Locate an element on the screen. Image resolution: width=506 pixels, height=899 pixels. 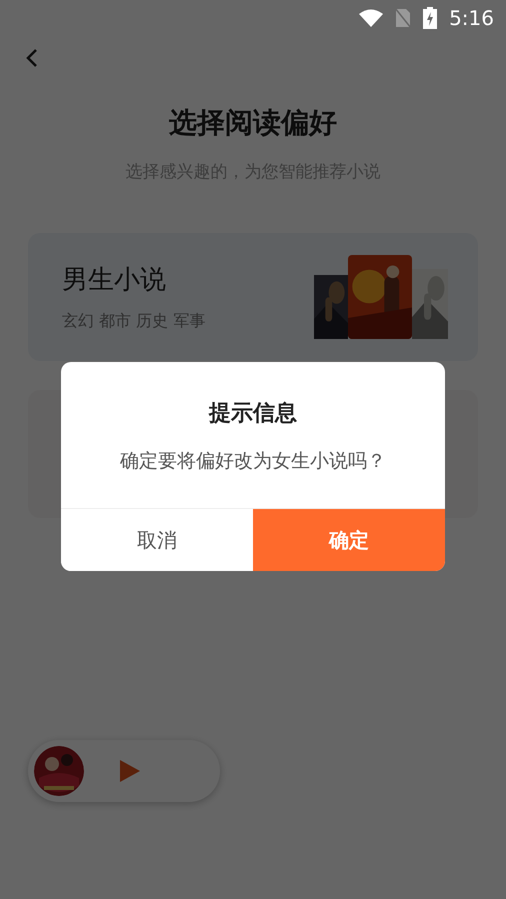
status-time: 5:16 is located at coordinates (471, 18).